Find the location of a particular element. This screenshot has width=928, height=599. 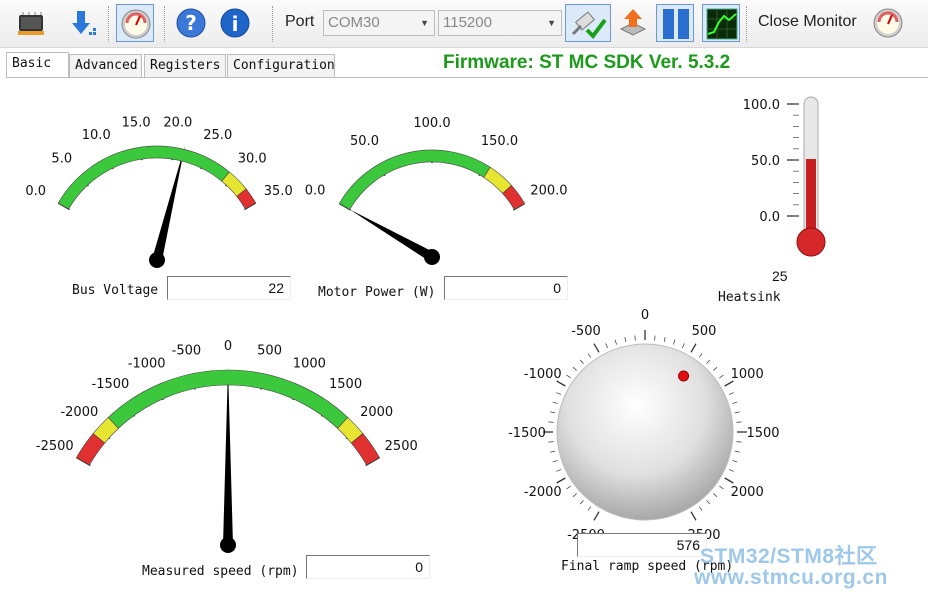

info-button: i is located at coordinates (235, 23).